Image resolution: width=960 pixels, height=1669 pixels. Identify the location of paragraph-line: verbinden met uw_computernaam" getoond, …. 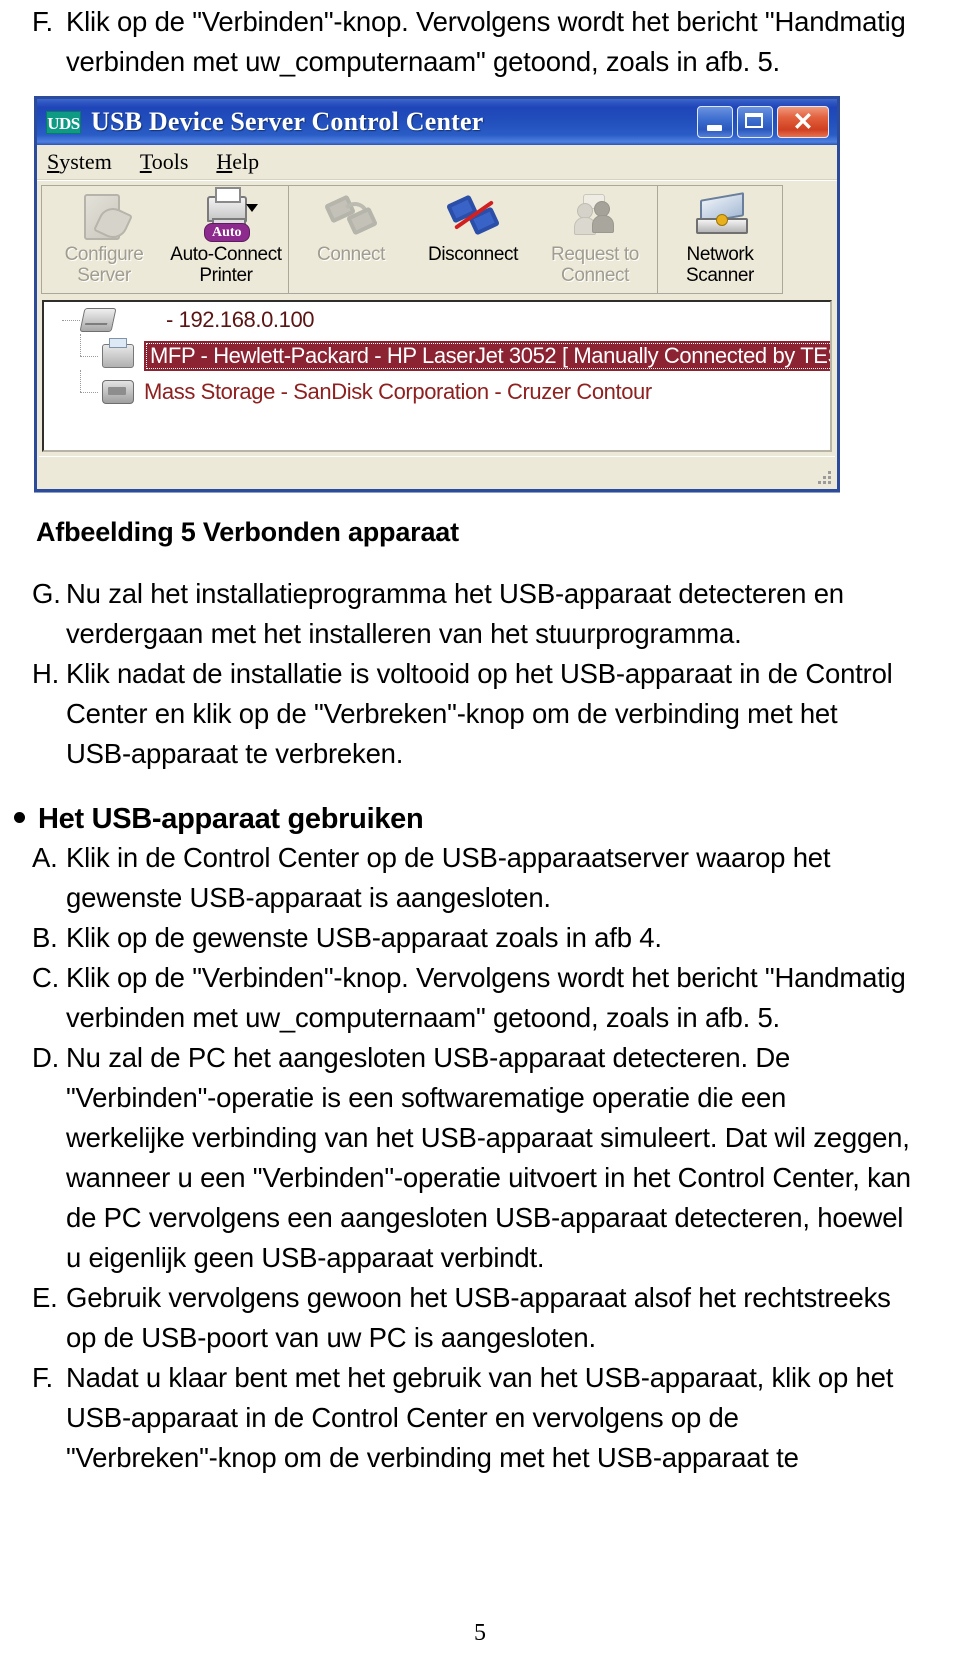
(423, 61).